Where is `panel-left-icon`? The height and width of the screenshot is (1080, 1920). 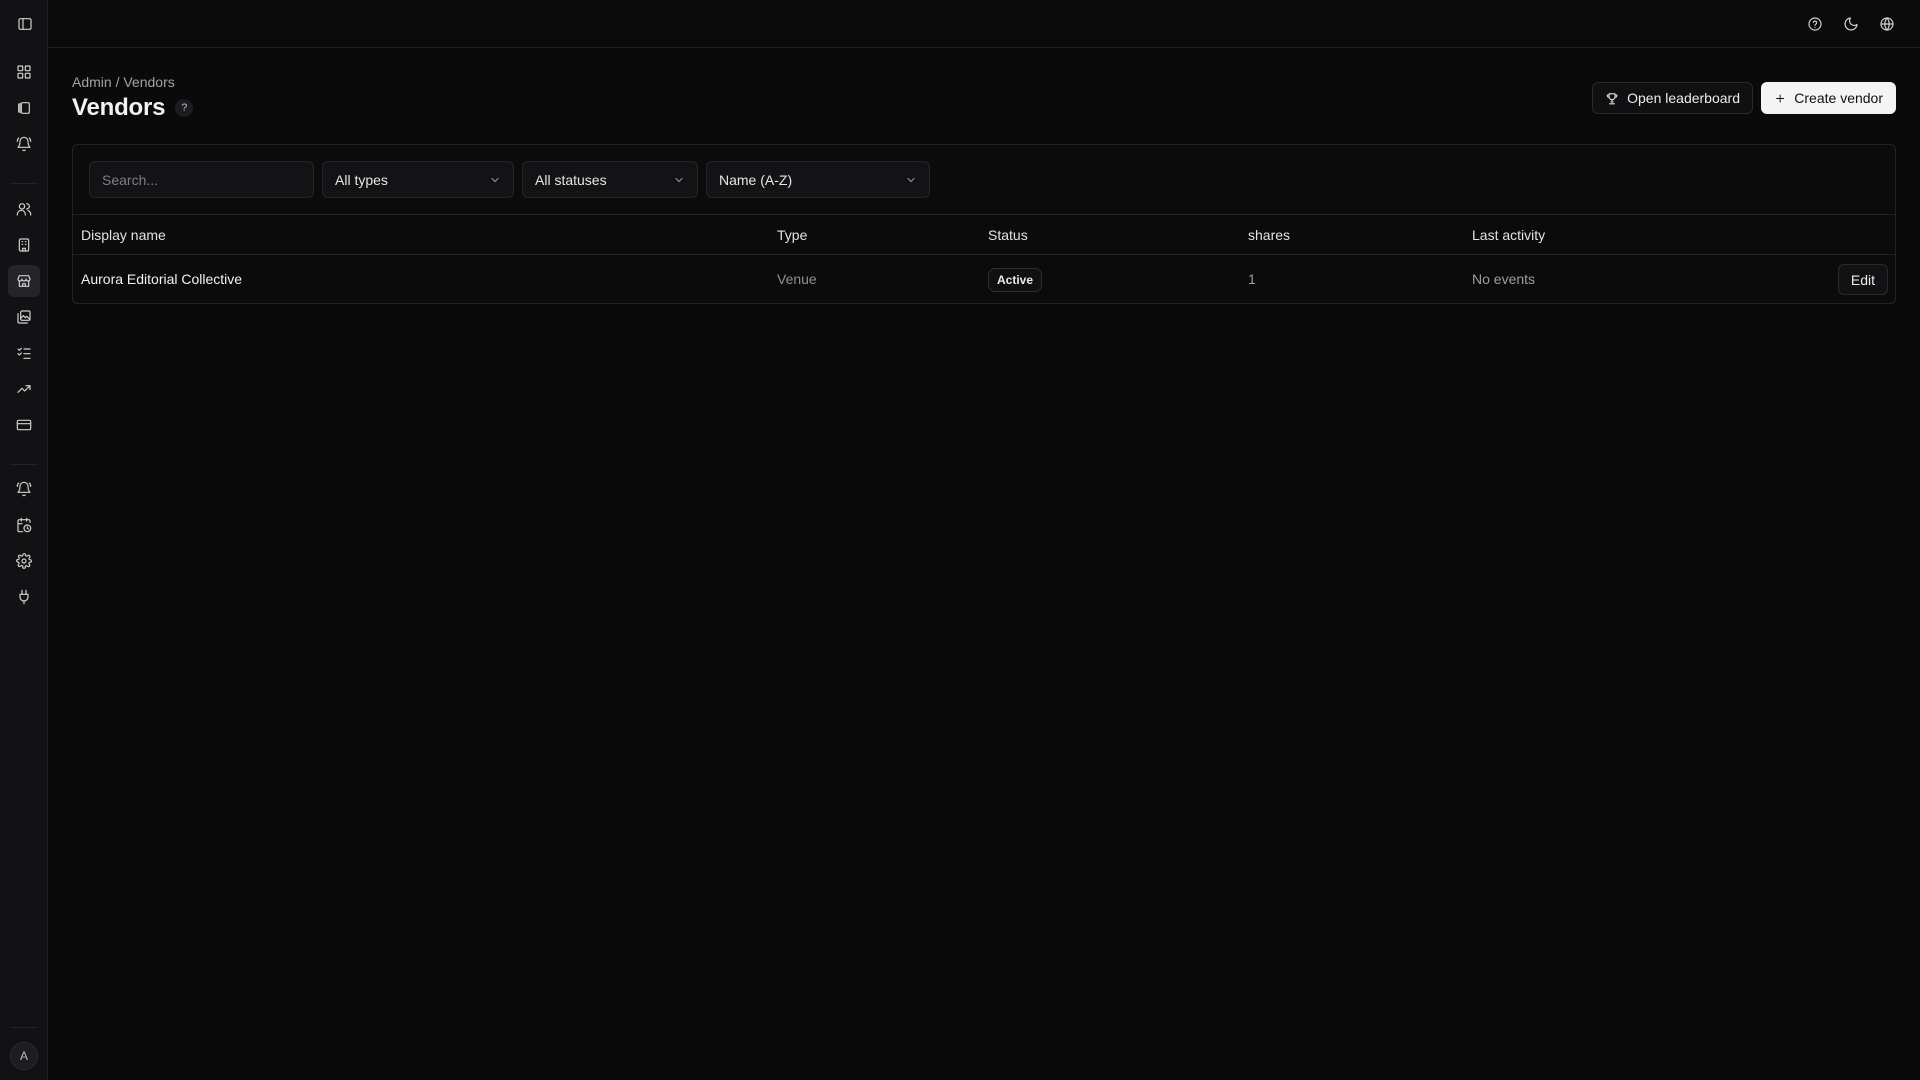 panel-left-icon is located at coordinates (25, 24).